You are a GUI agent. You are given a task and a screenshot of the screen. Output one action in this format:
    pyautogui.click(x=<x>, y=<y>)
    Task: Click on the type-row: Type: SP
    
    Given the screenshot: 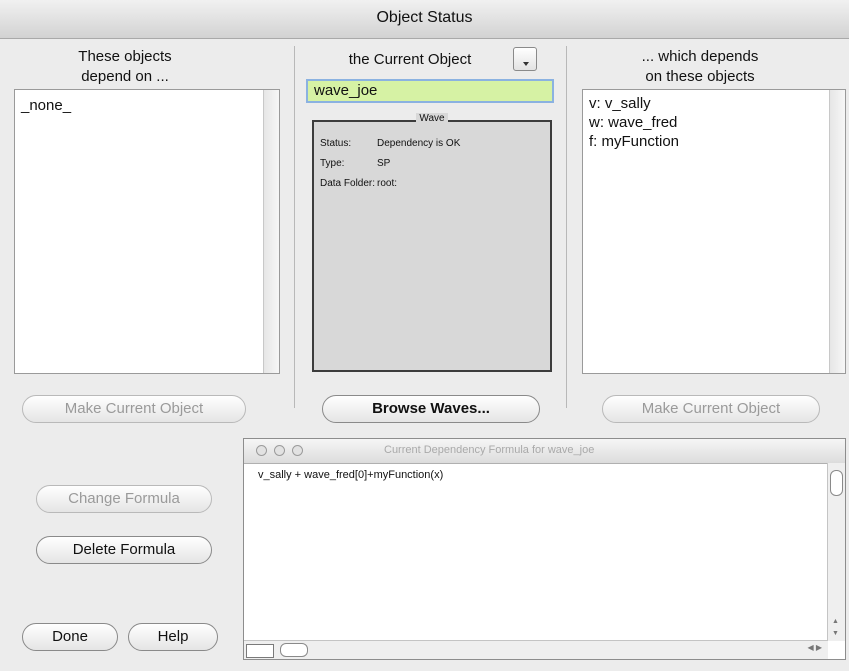 What is the action you would take?
    pyautogui.click(x=355, y=163)
    